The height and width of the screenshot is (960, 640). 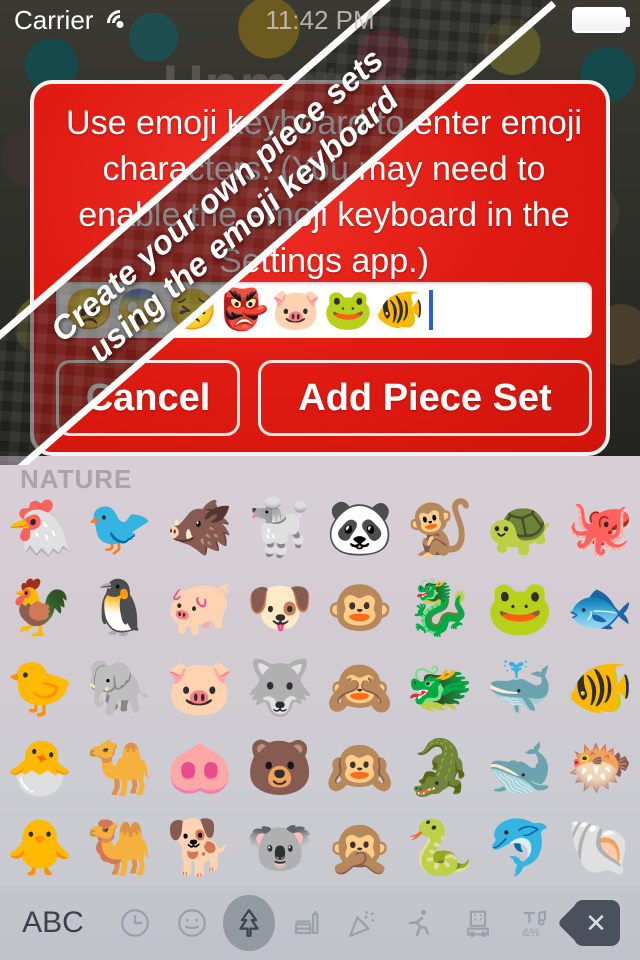 I want to click on emoji-key: 🐔, so click(x=40, y=528).